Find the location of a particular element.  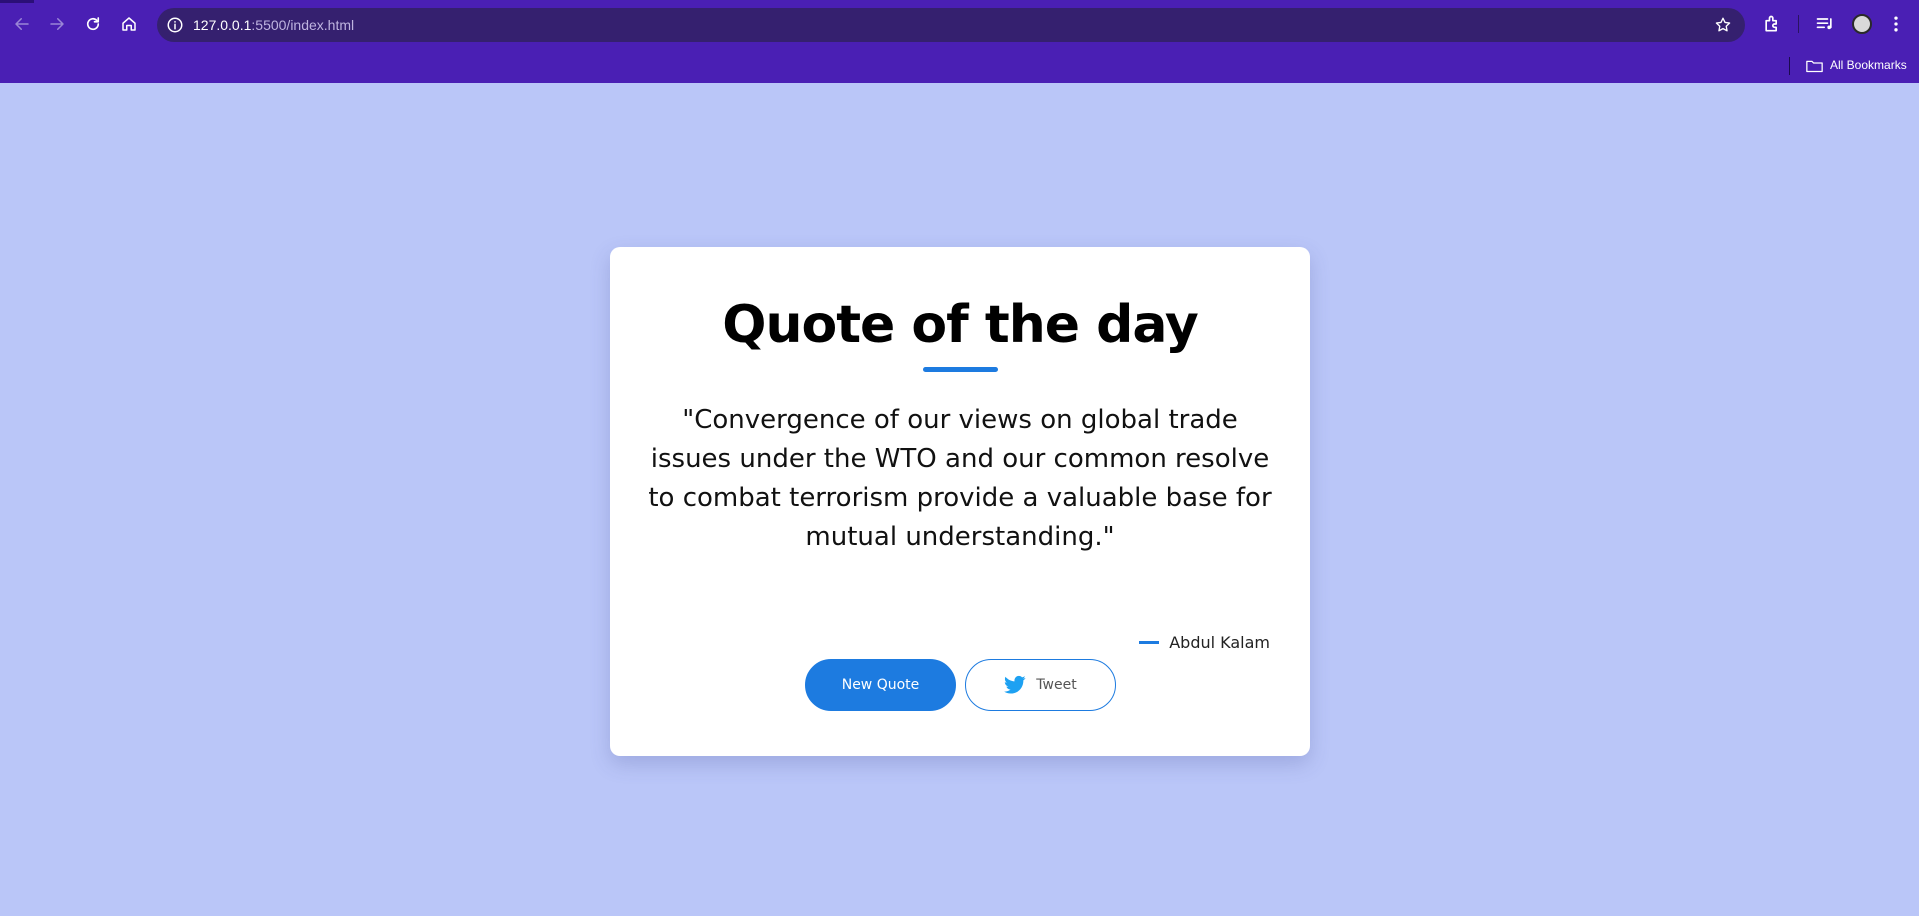

profile-avatar is located at coordinates (1862, 24).